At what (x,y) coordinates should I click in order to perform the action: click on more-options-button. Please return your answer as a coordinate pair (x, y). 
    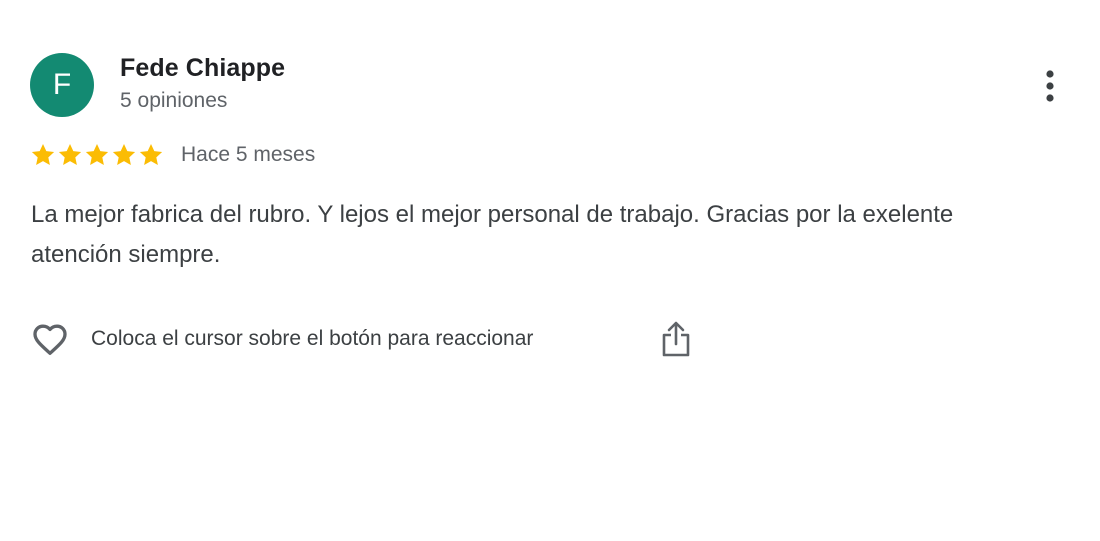
    Looking at the image, I should click on (1050, 86).